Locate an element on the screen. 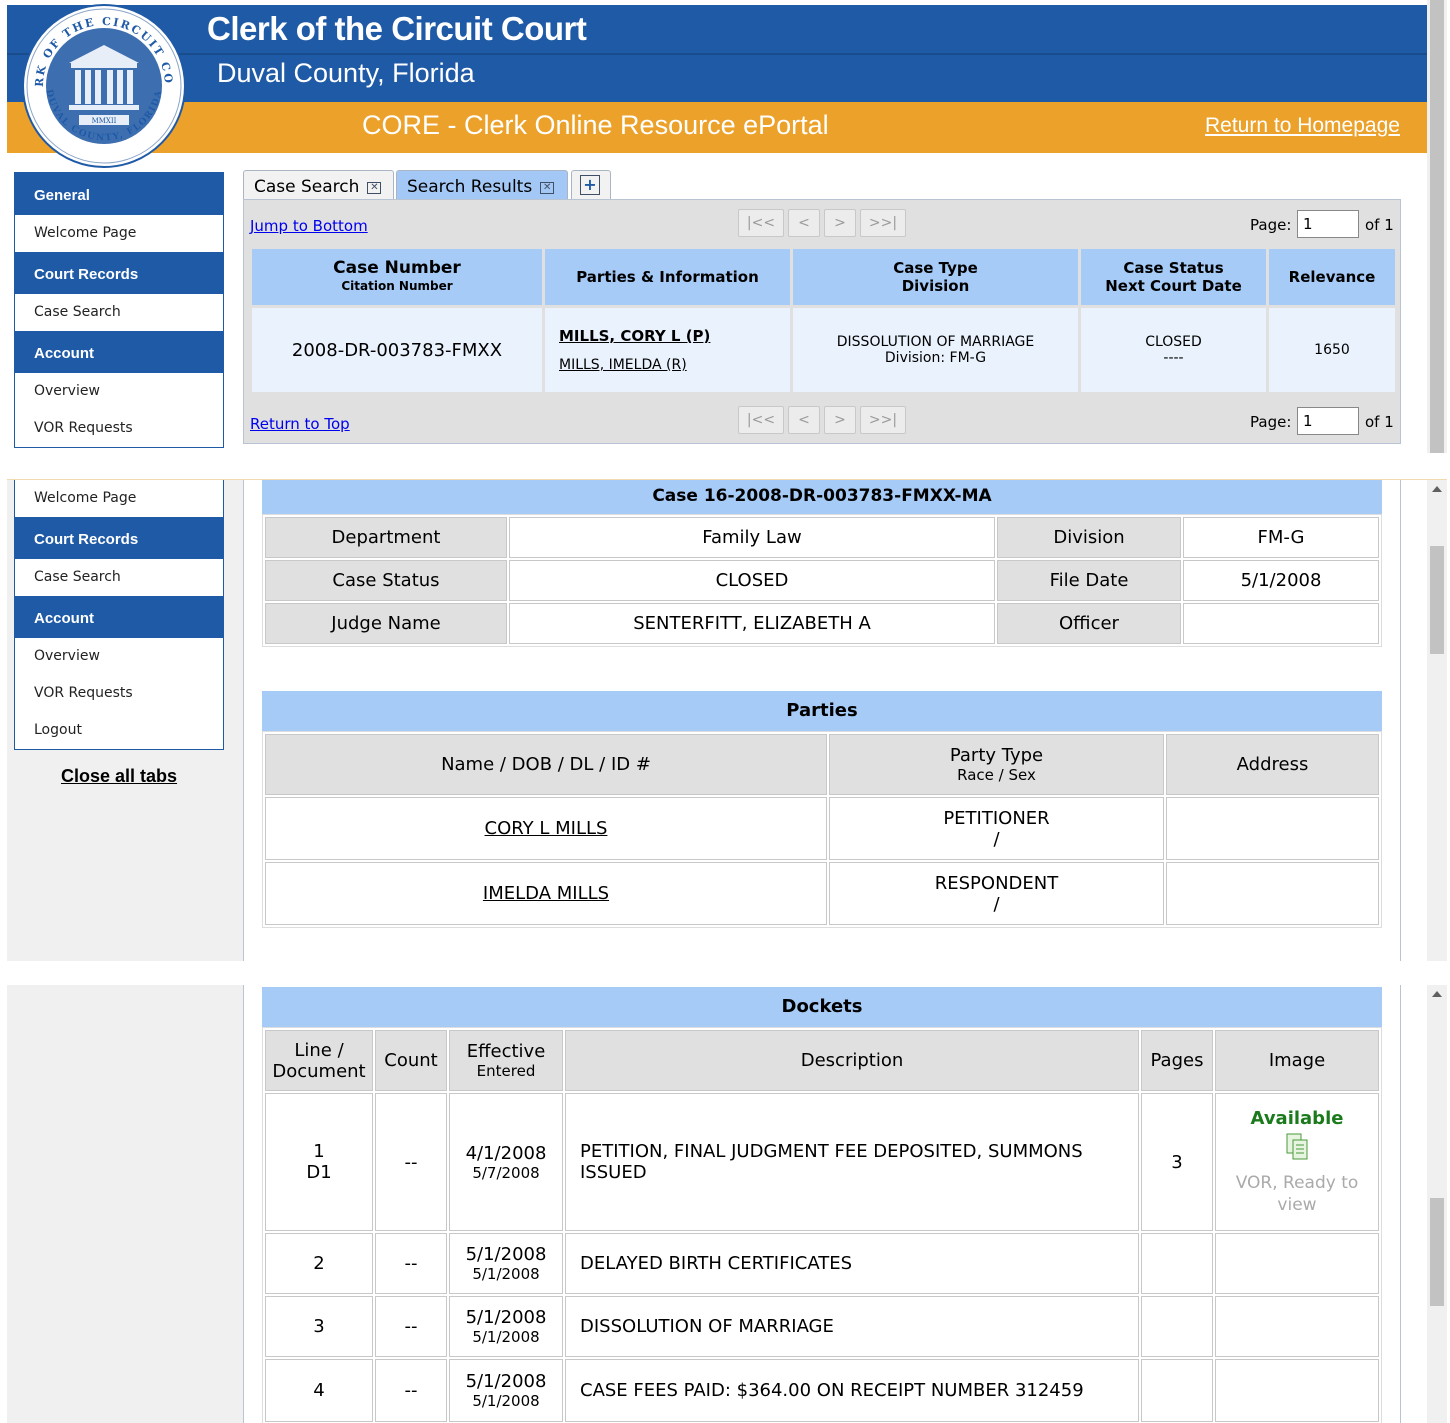 This screenshot has height=1423, width=1450. col-party-type: Party Type Race / Sex is located at coordinates (996, 764).